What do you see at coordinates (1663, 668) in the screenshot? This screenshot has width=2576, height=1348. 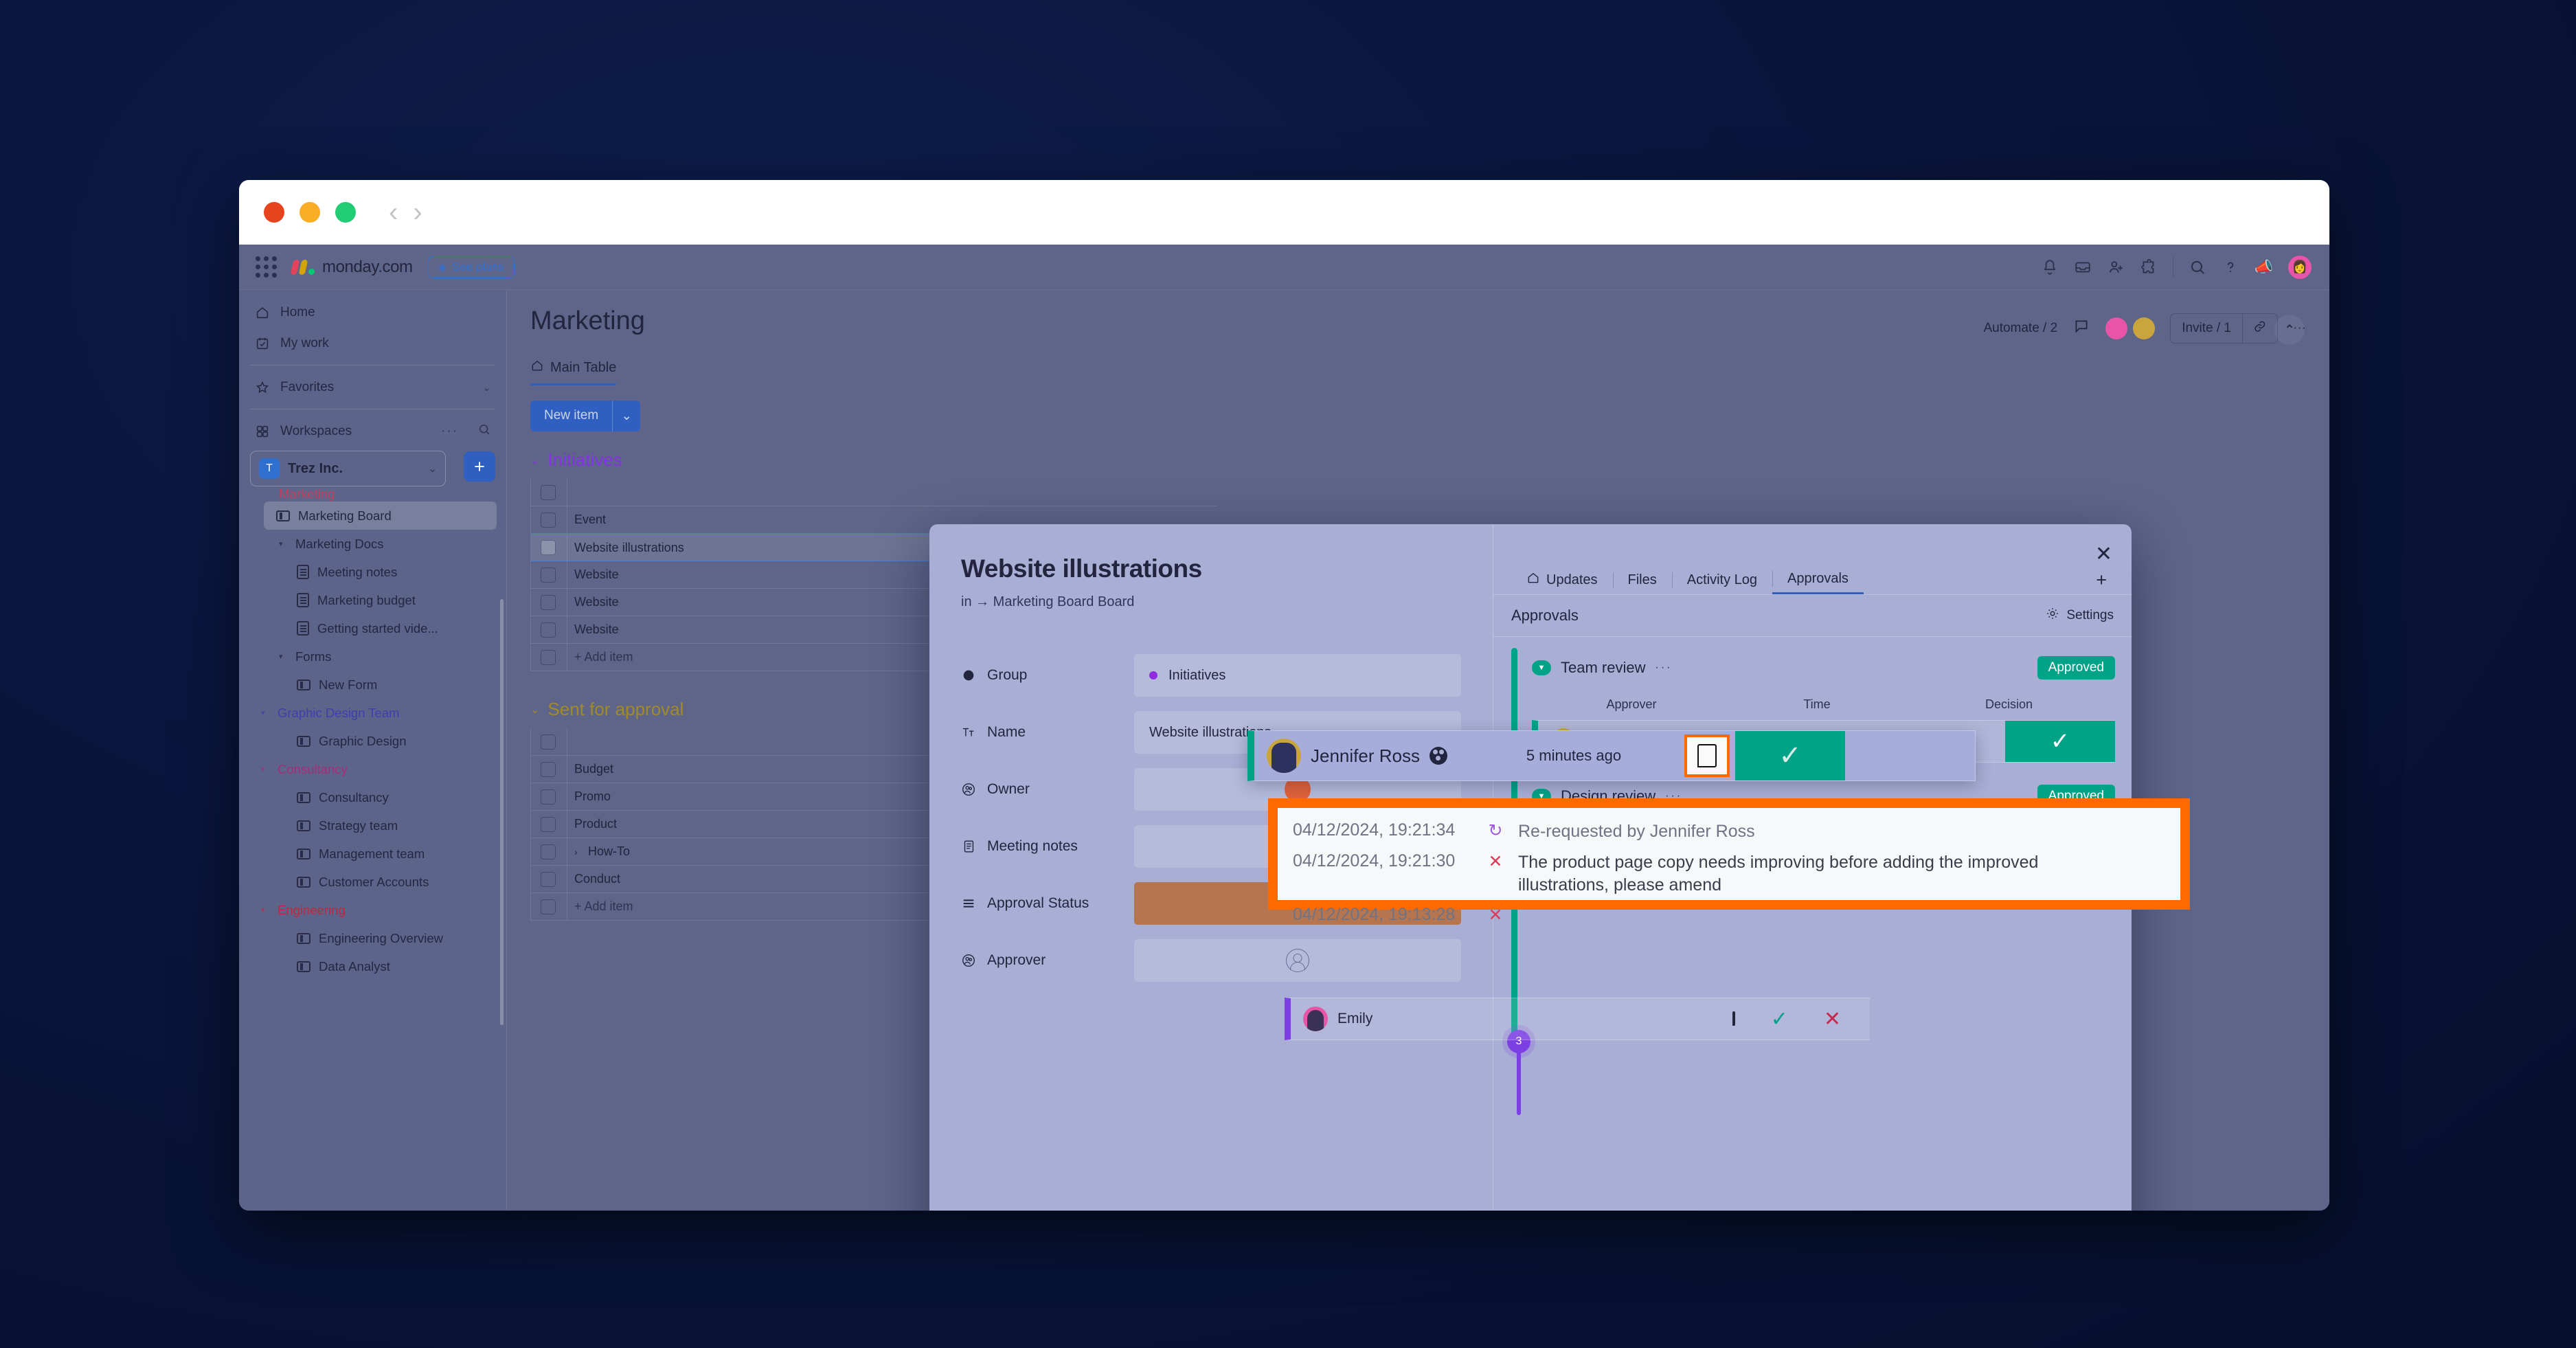 I see `stage-more-icon: ···` at bounding box center [1663, 668].